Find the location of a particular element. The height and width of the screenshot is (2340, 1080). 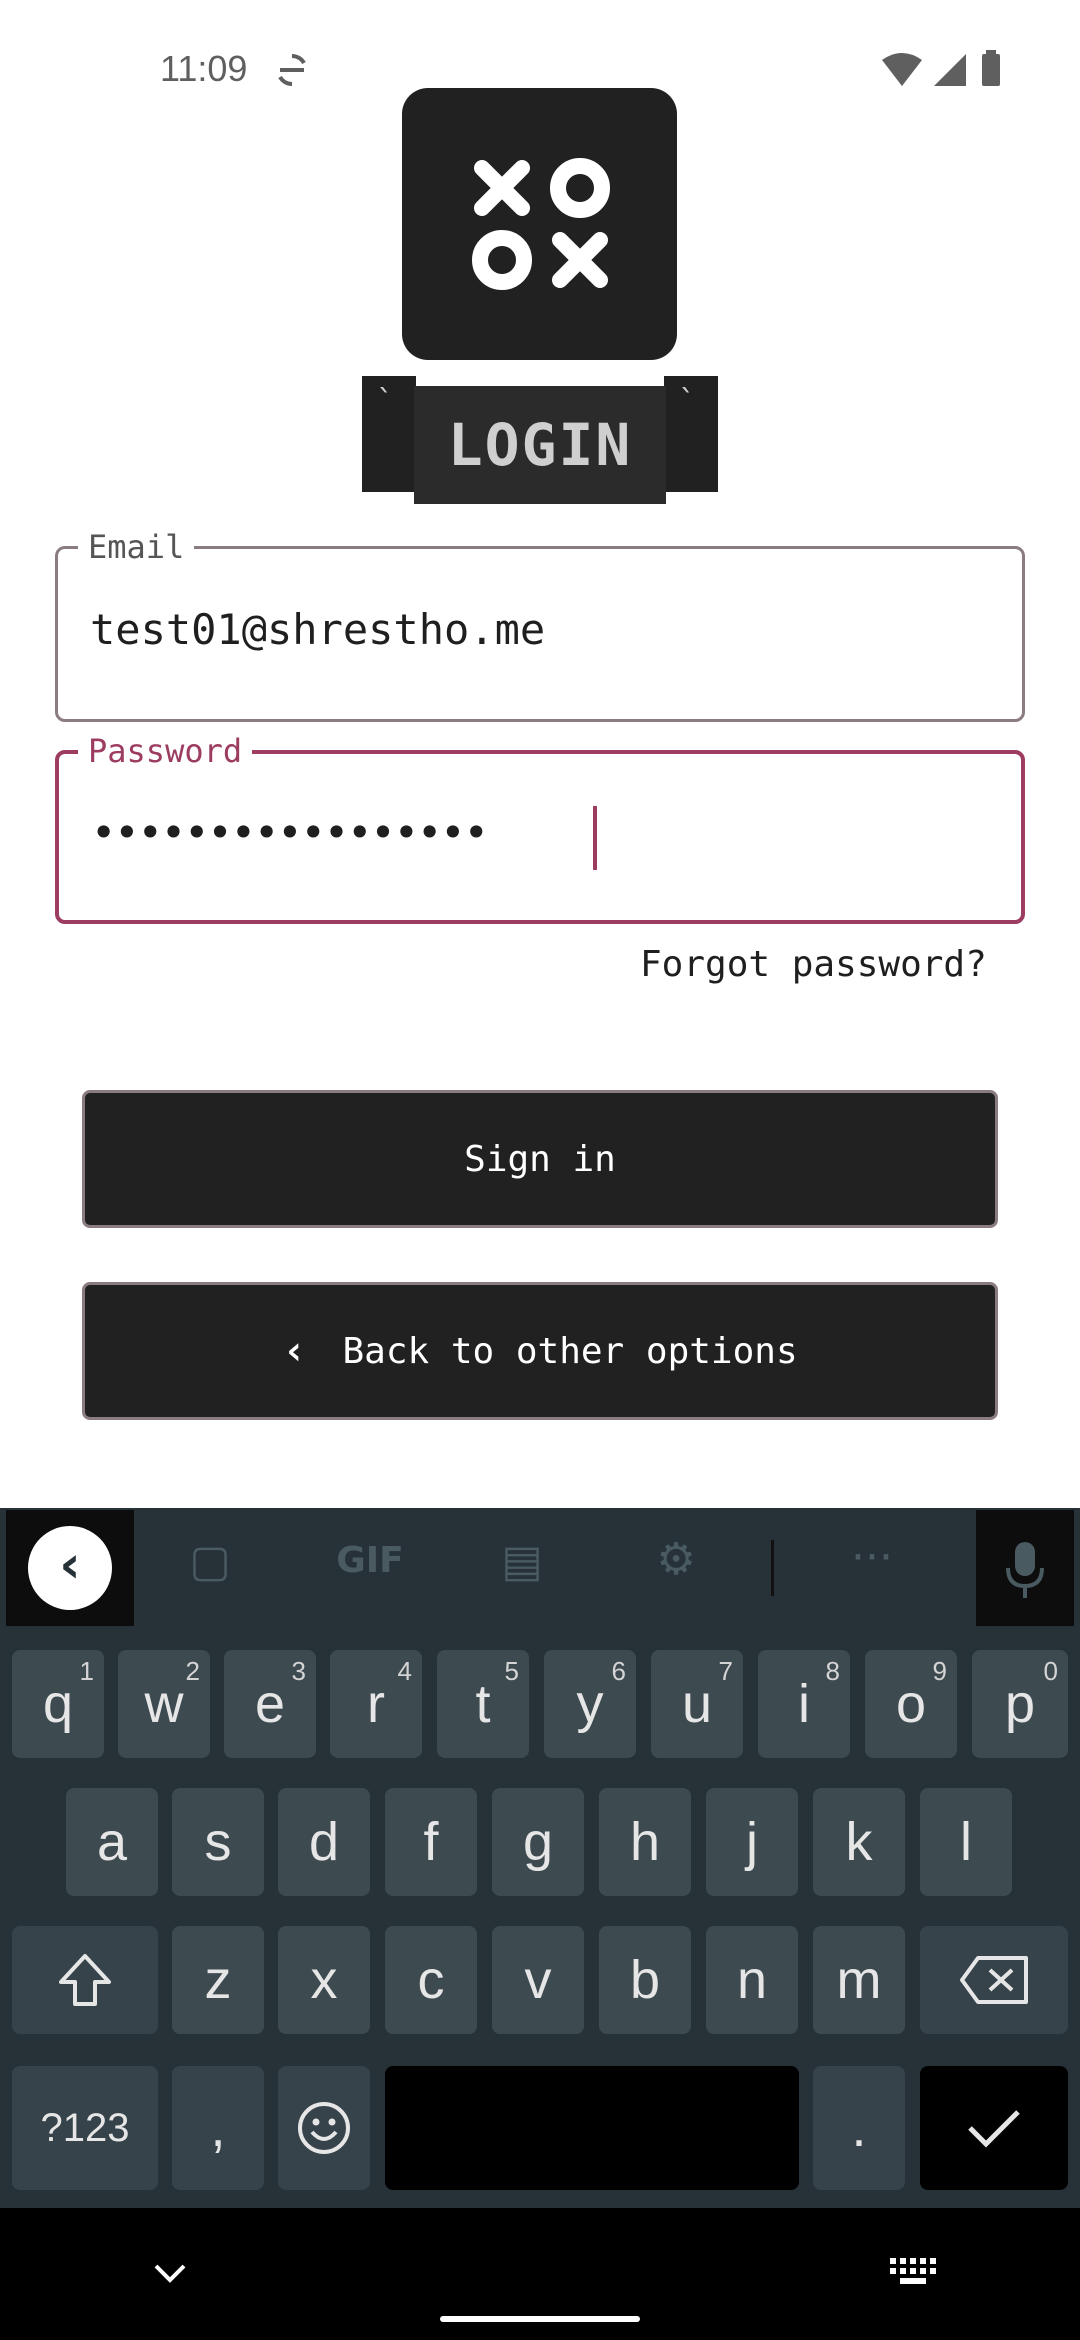

login-banner-title: LOGIN is located at coordinates (540, 445).